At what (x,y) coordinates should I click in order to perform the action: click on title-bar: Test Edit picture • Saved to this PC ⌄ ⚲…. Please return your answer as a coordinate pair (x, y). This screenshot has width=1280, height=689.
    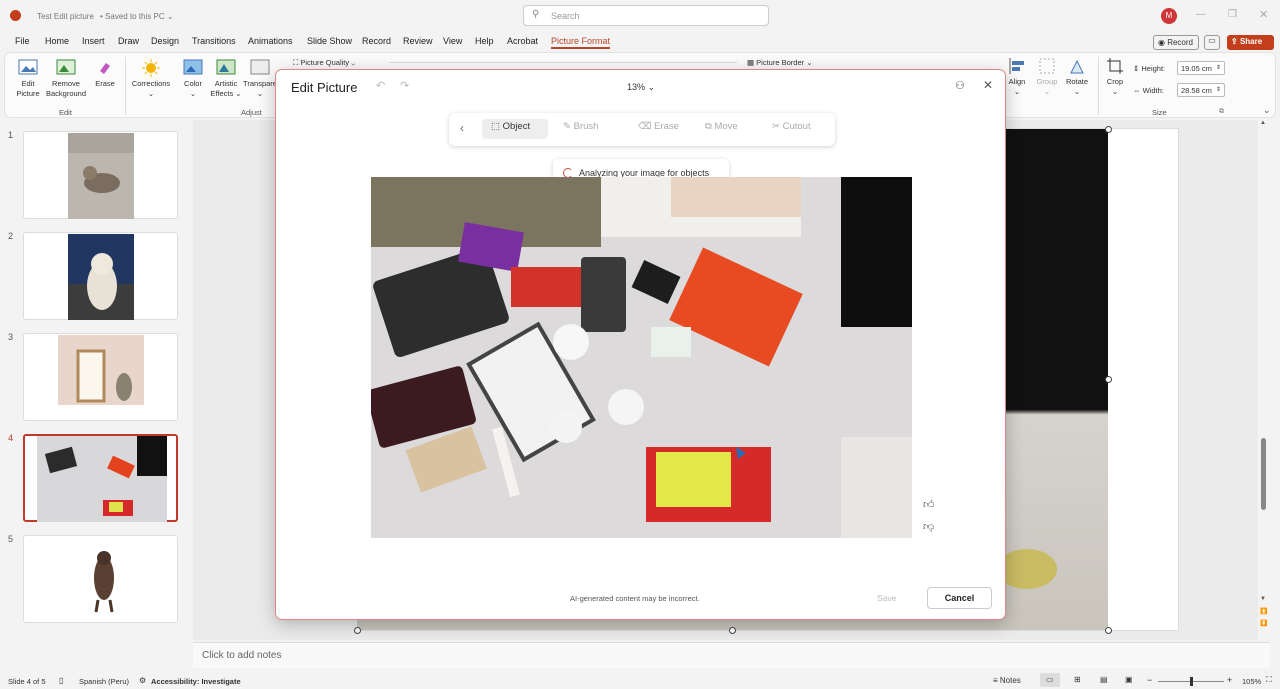
    Looking at the image, I should click on (640, 16).